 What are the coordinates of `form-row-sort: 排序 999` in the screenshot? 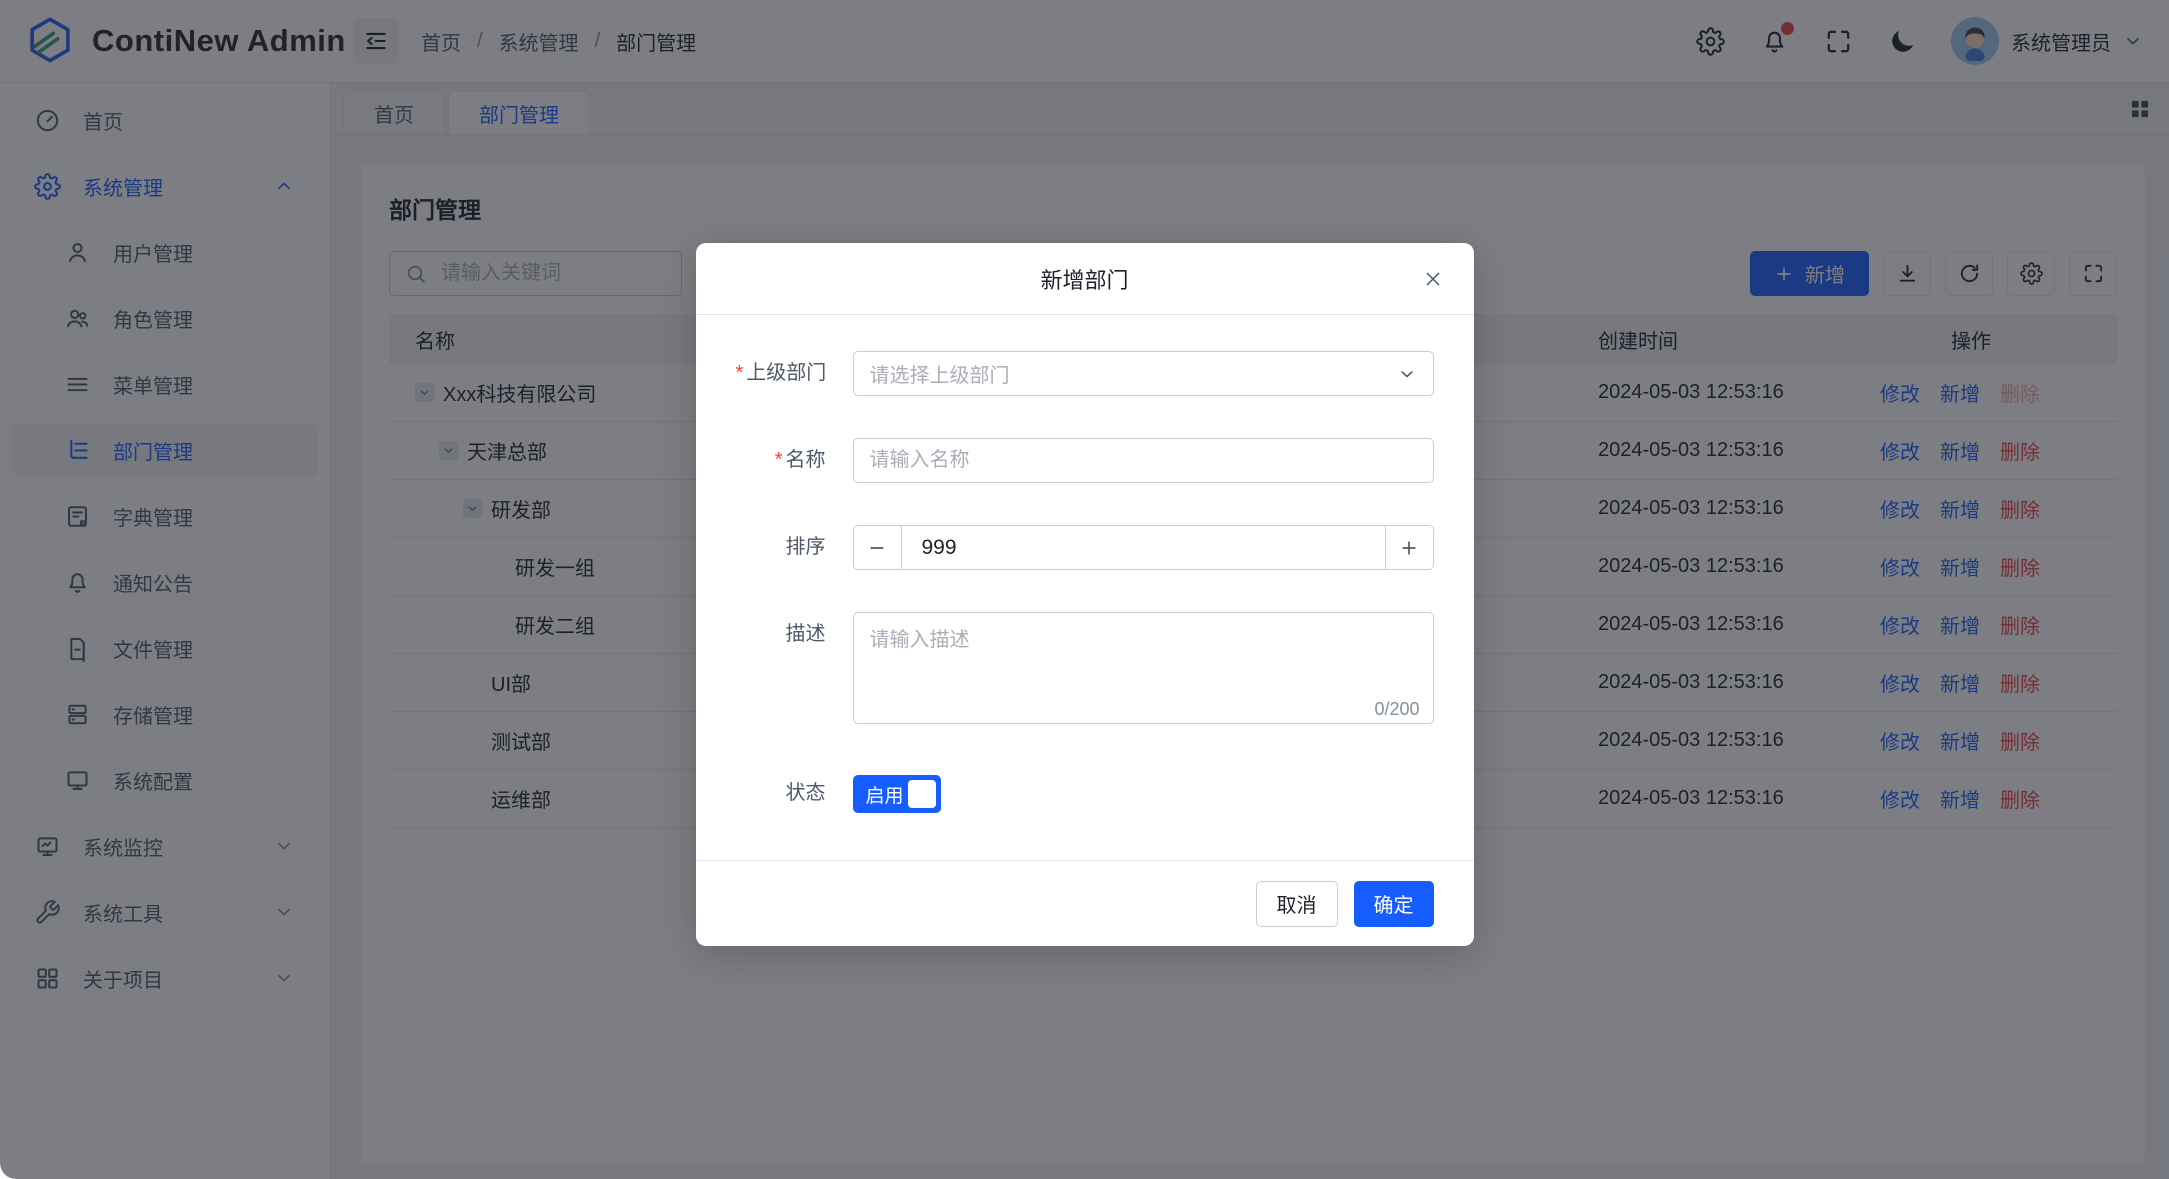 It's located at (1085, 547).